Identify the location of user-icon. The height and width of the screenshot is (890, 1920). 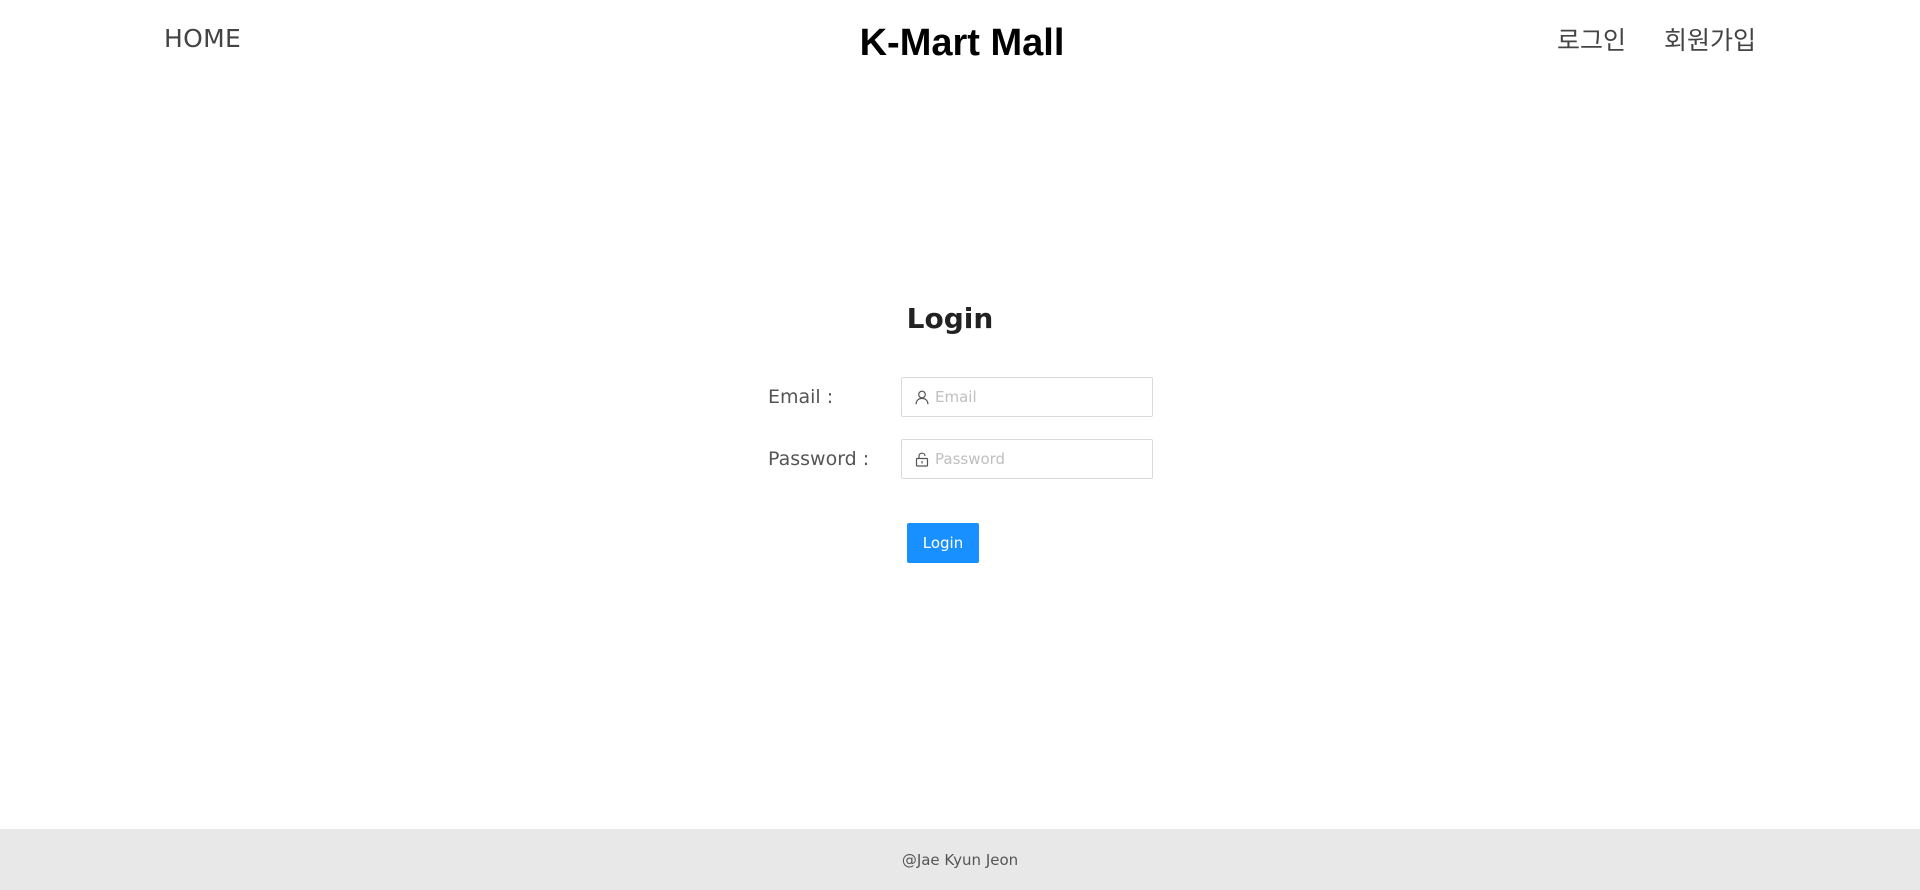
(922, 397).